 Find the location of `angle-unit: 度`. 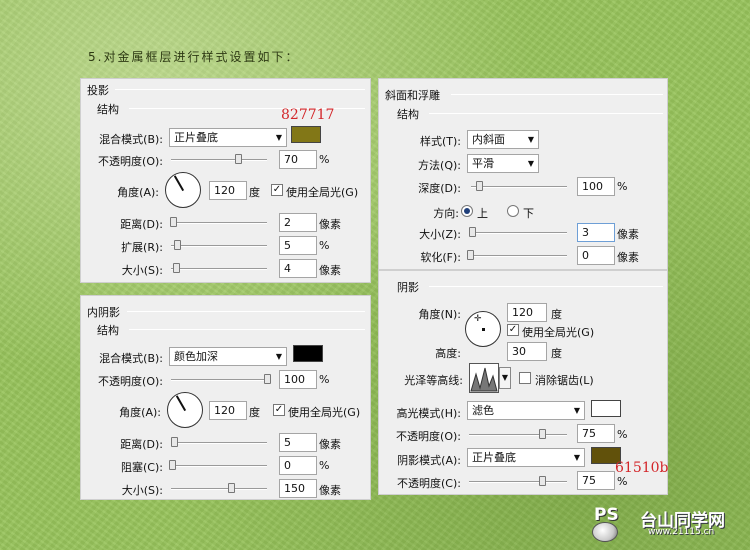

angle-unit: 度 is located at coordinates (254, 412).